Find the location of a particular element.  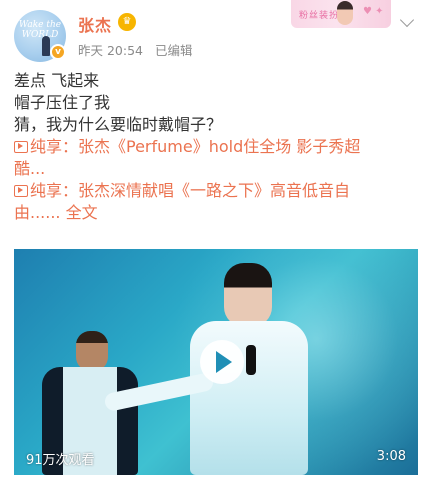

author-name: 张杰 is located at coordinates (95, 24).